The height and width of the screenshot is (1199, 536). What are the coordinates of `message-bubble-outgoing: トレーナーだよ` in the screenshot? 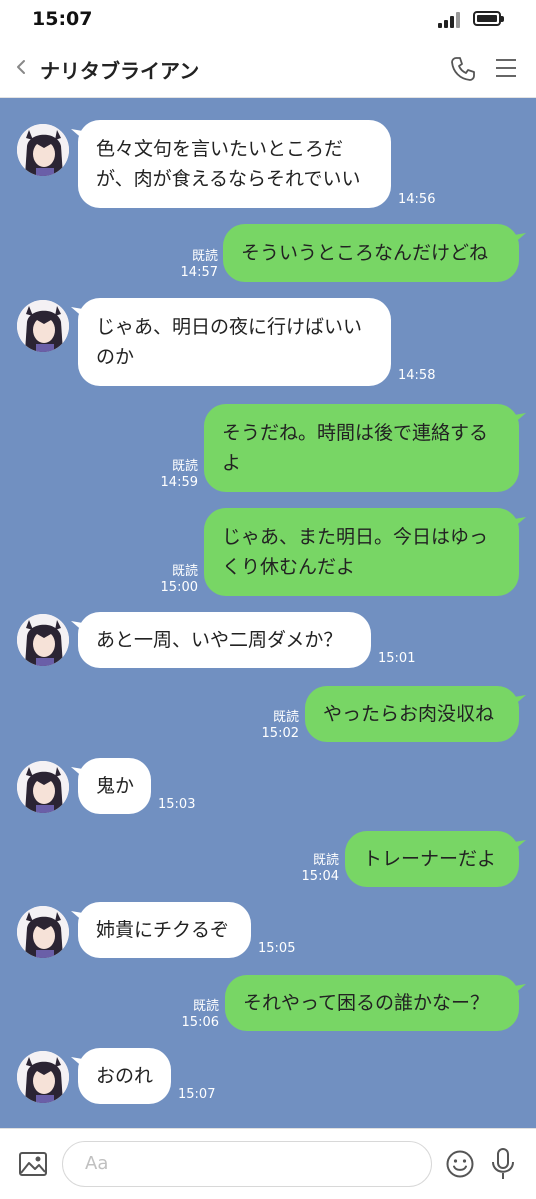 It's located at (432, 859).